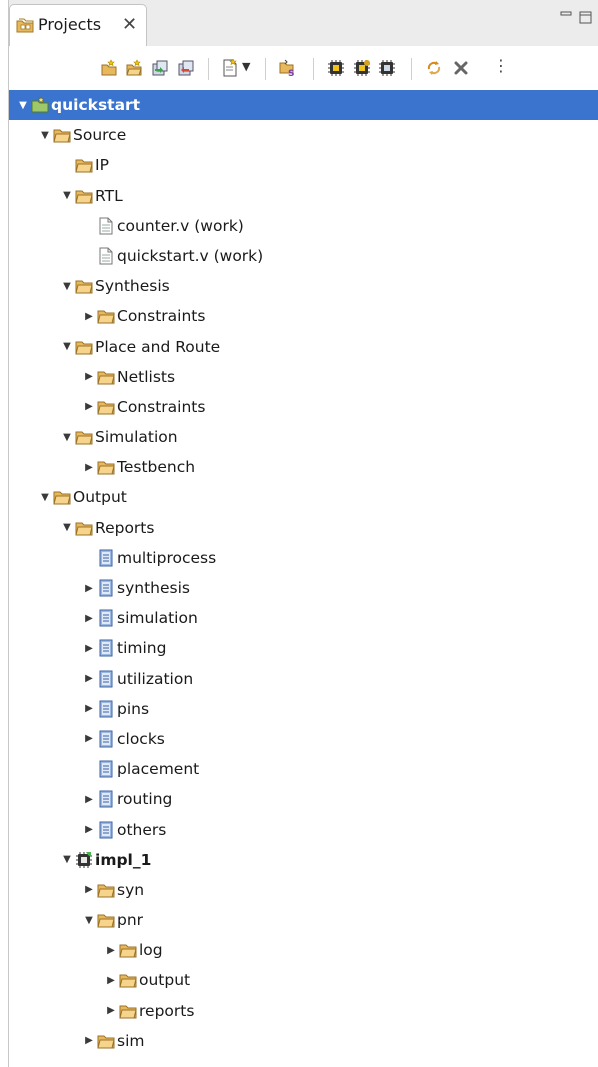  What do you see at coordinates (131, 1040) in the screenshot?
I see `tree-item-label: sim` at bounding box center [131, 1040].